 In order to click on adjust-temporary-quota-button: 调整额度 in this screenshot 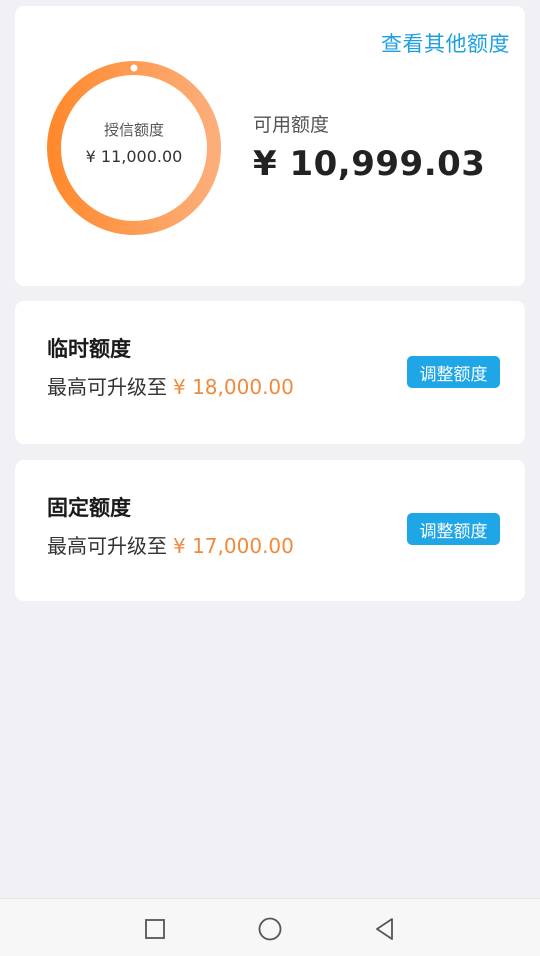, I will do `click(453, 372)`.